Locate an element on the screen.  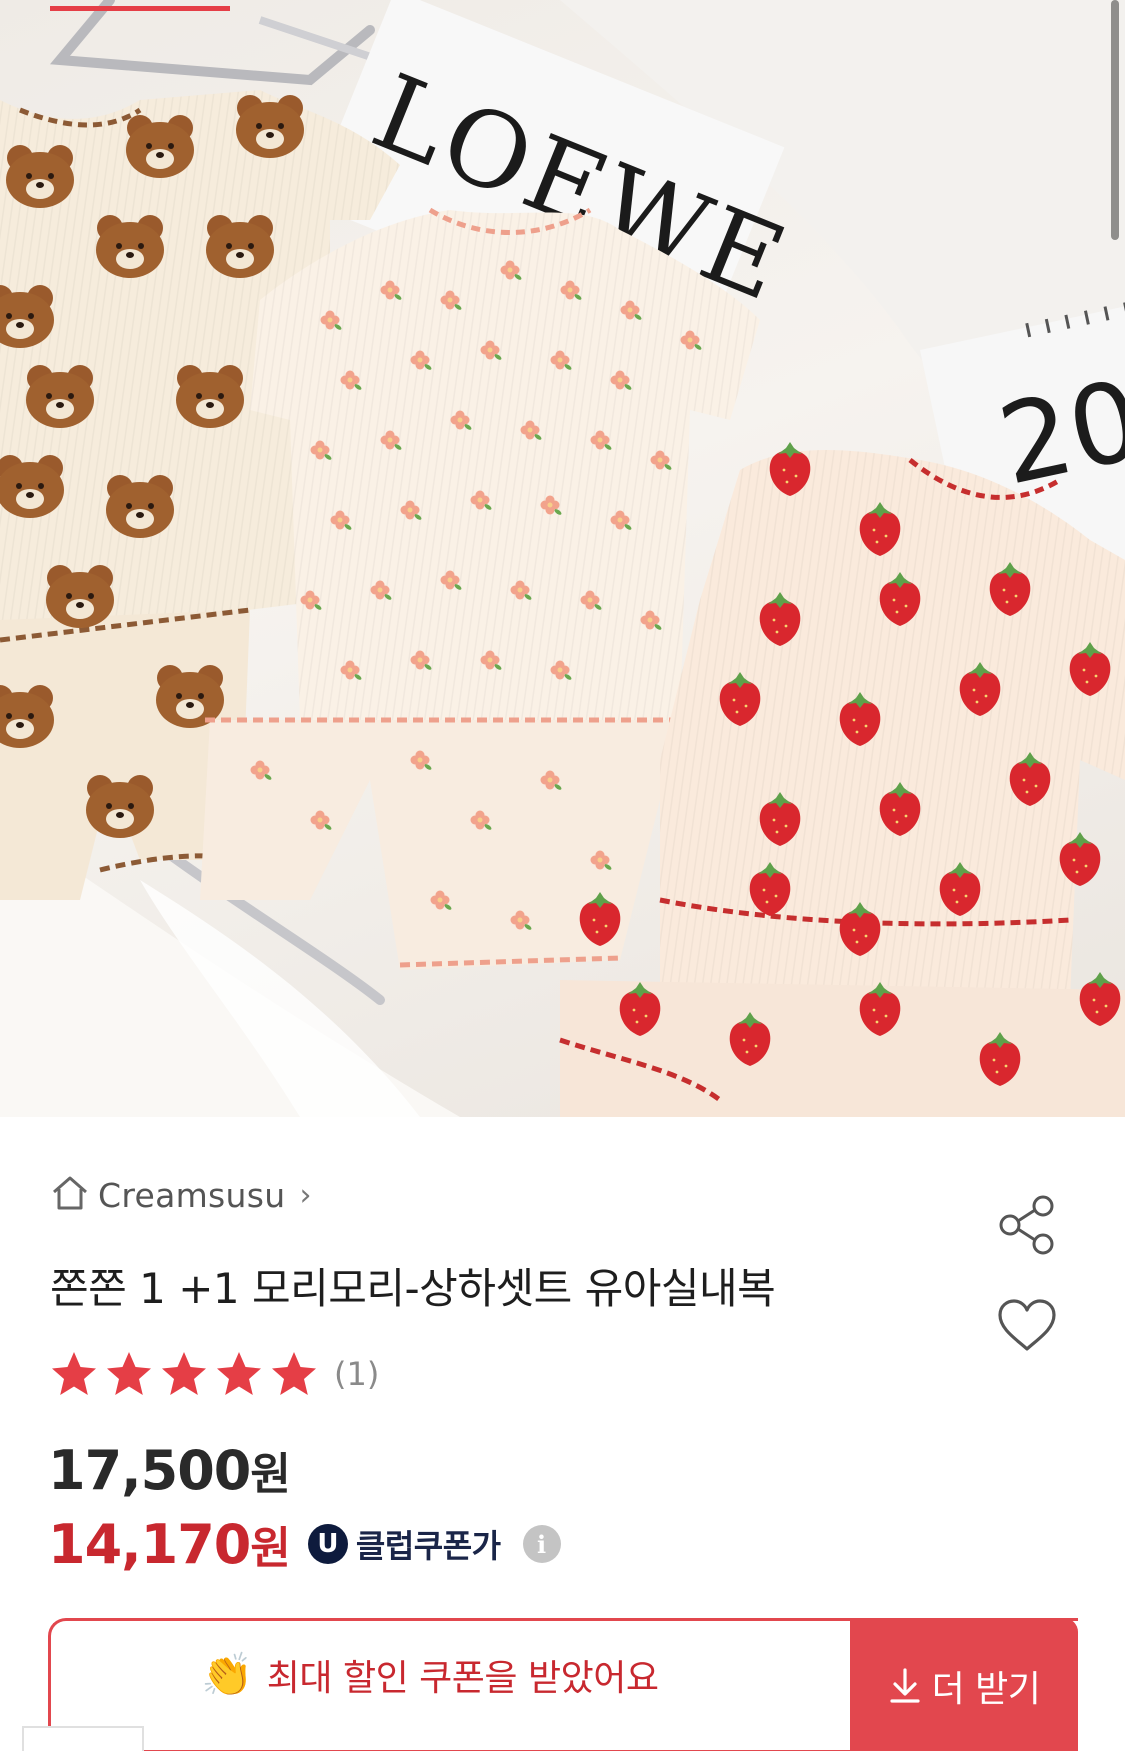
home-icon is located at coordinates (70, 1195).